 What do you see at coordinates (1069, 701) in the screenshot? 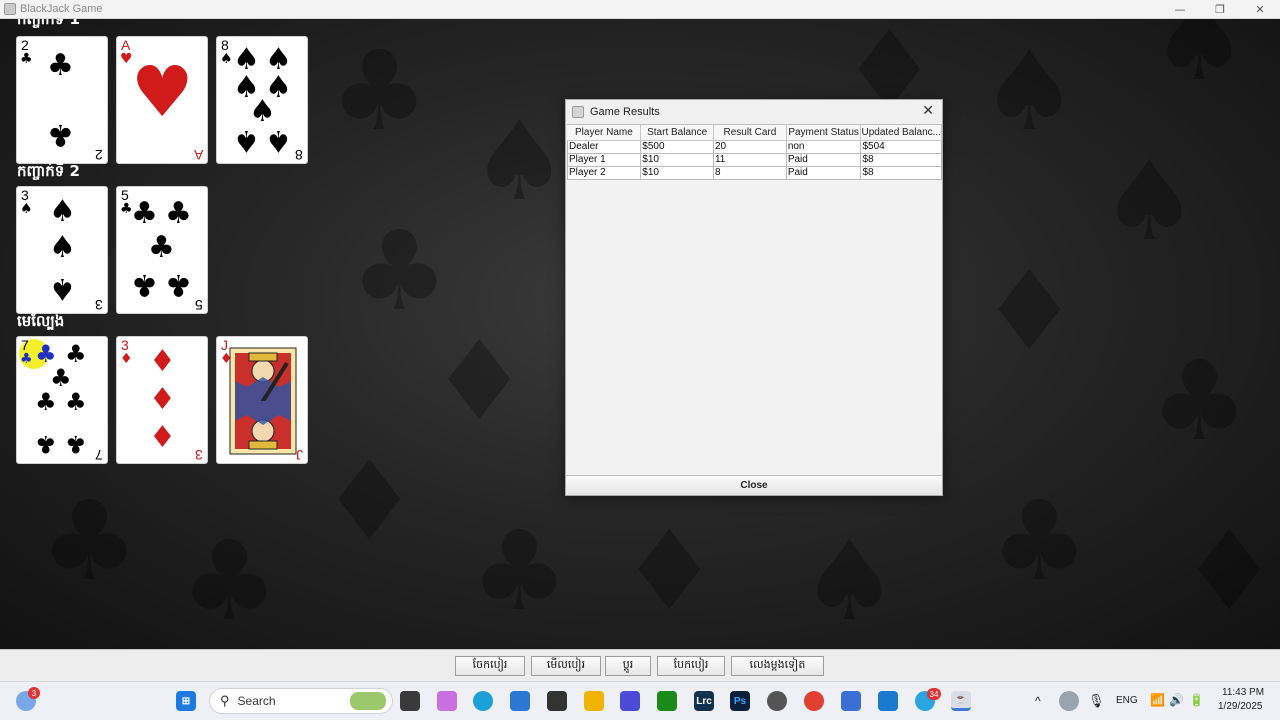
I see `sync-icon` at bounding box center [1069, 701].